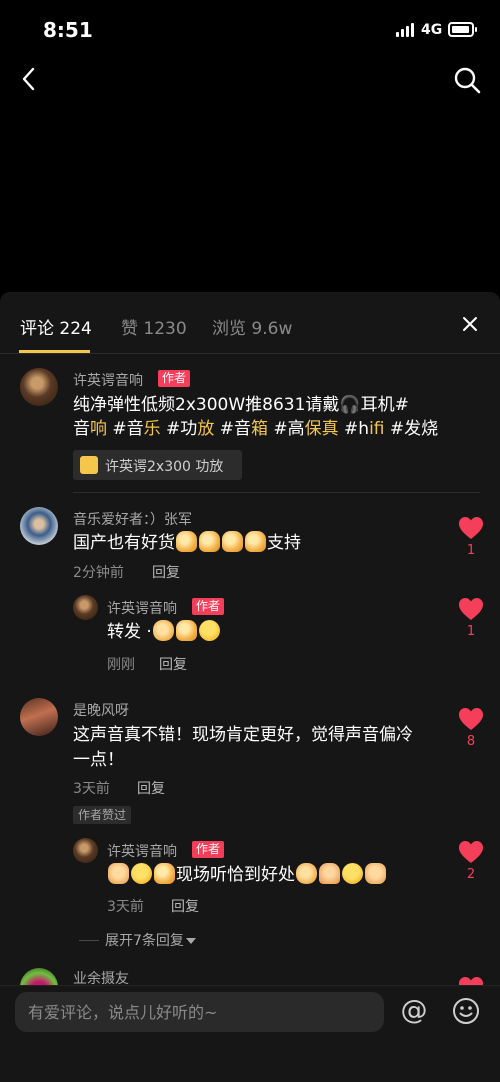  I want to click on like-count: 2, so click(471, 874).